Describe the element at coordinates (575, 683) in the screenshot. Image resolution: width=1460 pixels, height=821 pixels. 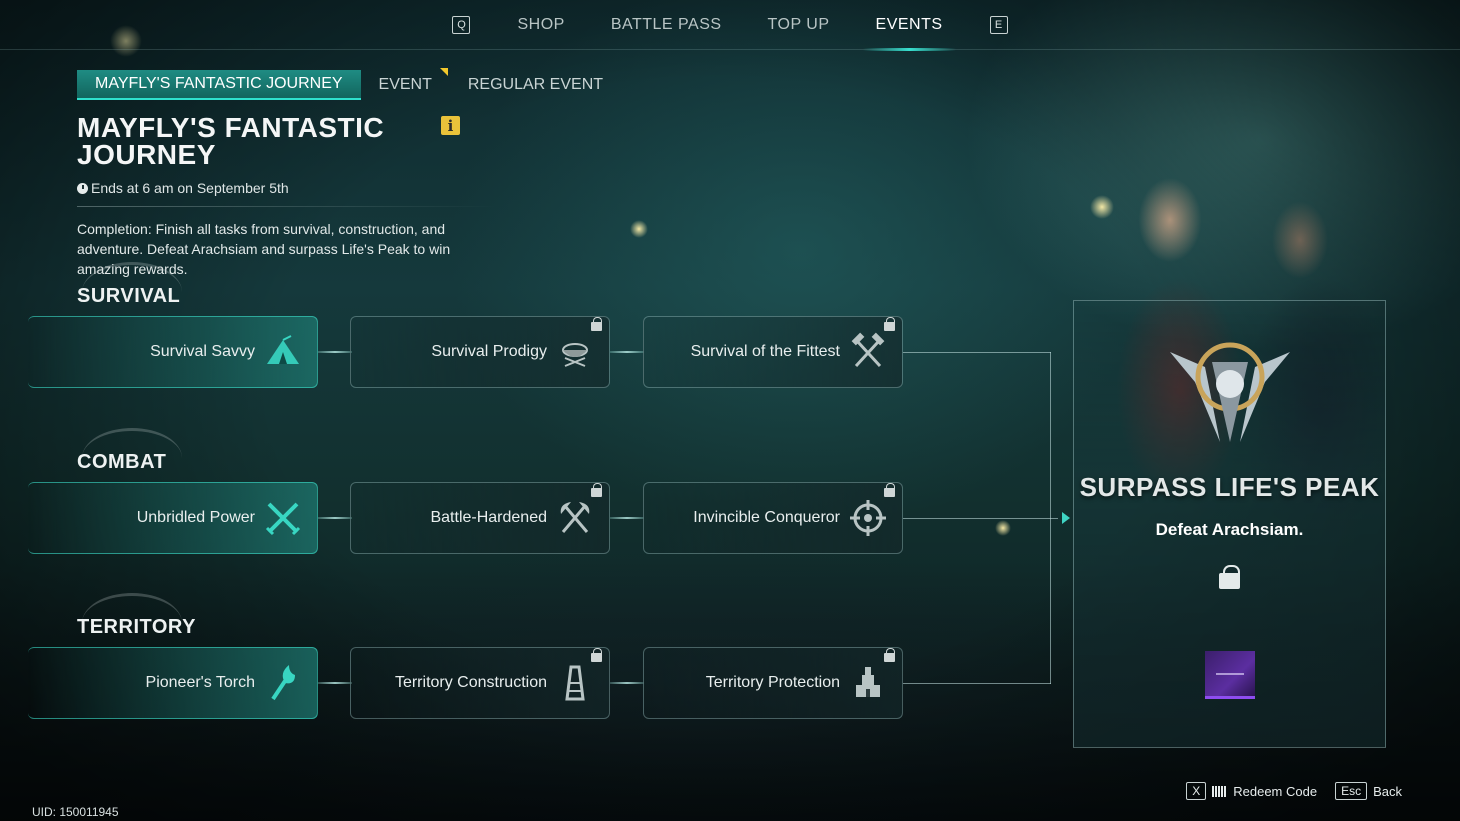
I see `tower-icon` at that location.